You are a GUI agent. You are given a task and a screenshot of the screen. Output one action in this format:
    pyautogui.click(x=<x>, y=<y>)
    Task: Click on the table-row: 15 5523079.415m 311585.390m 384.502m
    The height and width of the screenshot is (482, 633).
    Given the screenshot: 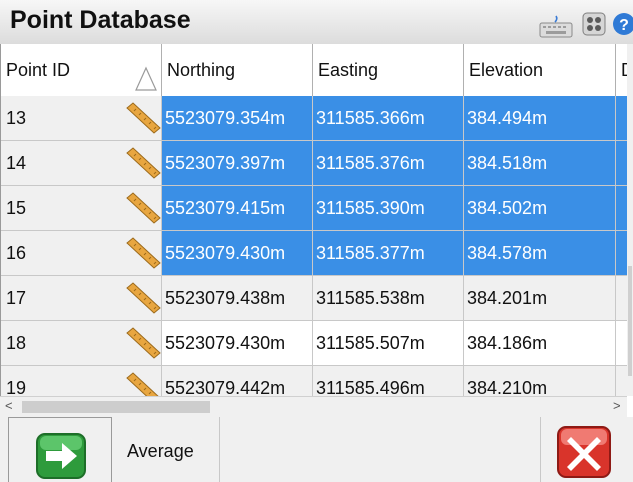 What is the action you would take?
    pyautogui.click(x=314, y=208)
    